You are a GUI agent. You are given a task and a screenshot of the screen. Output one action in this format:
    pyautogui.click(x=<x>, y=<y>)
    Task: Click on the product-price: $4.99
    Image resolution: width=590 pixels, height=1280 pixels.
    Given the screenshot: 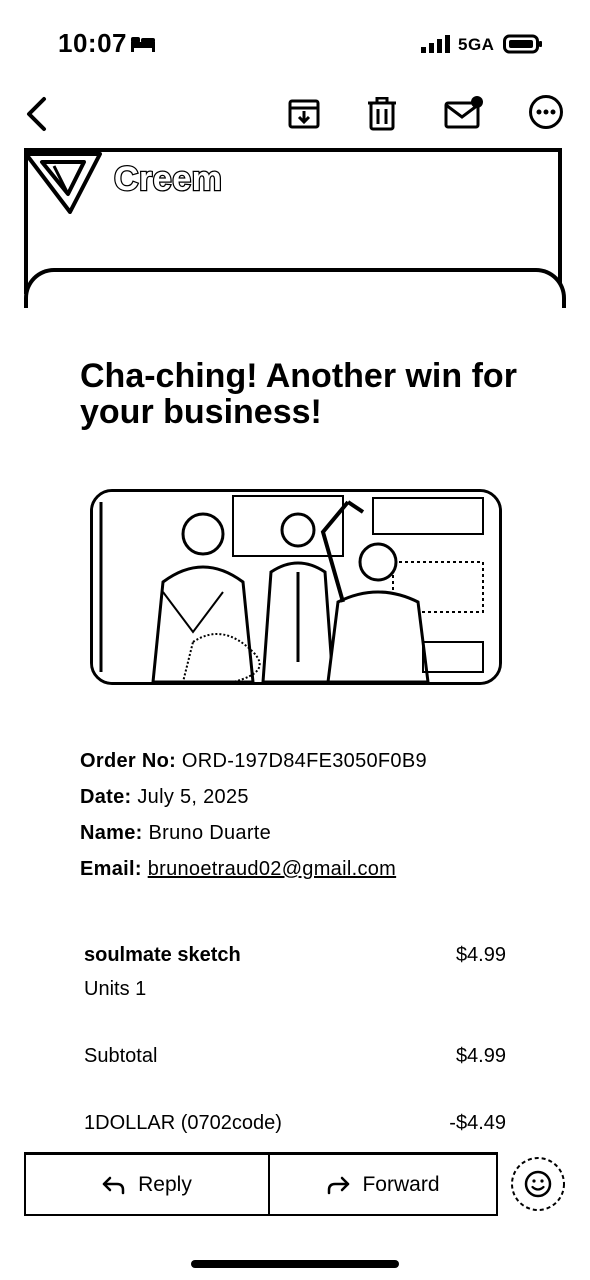 What is the action you would take?
    pyautogui.click(x=480, y=955)
    